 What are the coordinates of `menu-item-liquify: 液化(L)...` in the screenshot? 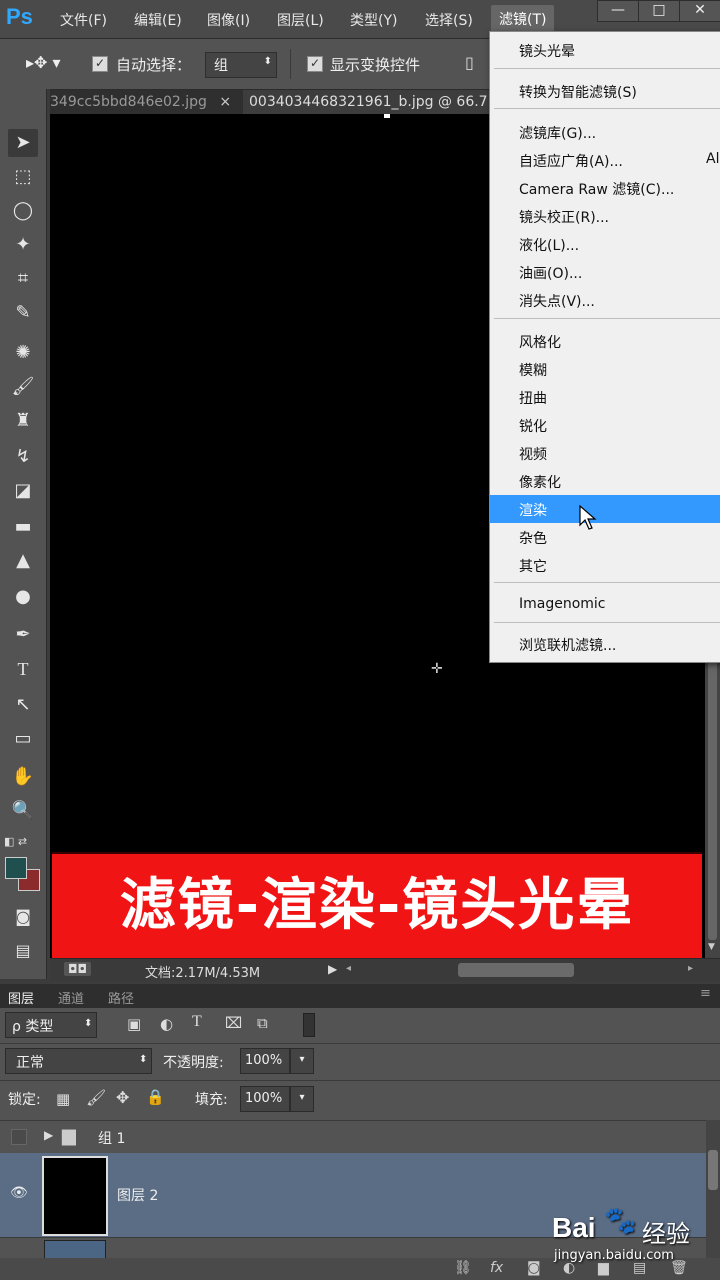 It's located at (605, 244).